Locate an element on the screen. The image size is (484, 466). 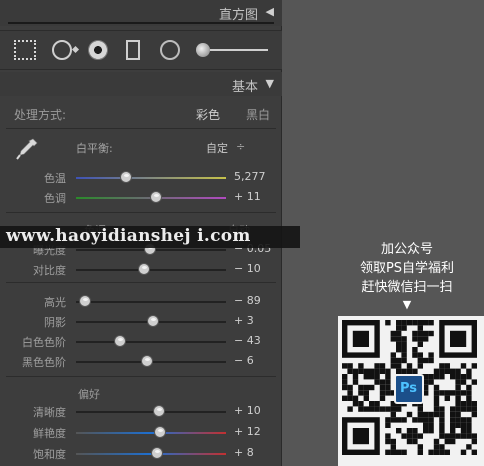
slider-value: + 10 is located at coordinates (254, 410).